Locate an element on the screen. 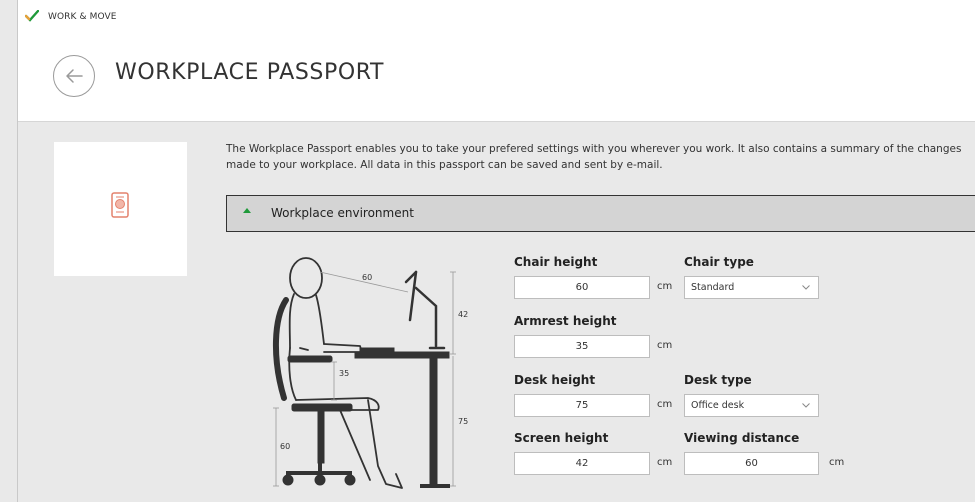 The image size is (975, 502). passport-icon is located at coordinates (120, 205).